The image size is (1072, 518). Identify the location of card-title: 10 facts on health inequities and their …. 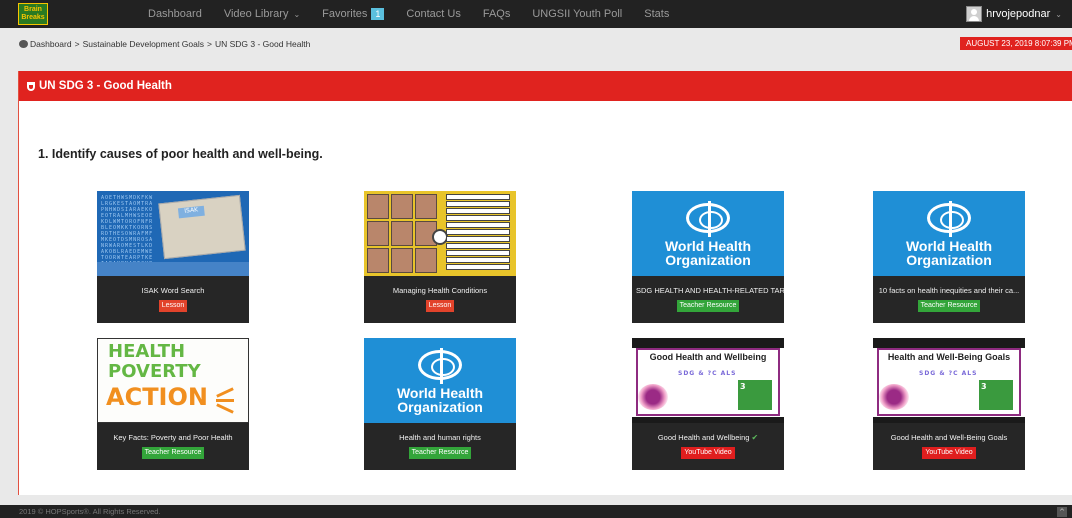
(949, 290).